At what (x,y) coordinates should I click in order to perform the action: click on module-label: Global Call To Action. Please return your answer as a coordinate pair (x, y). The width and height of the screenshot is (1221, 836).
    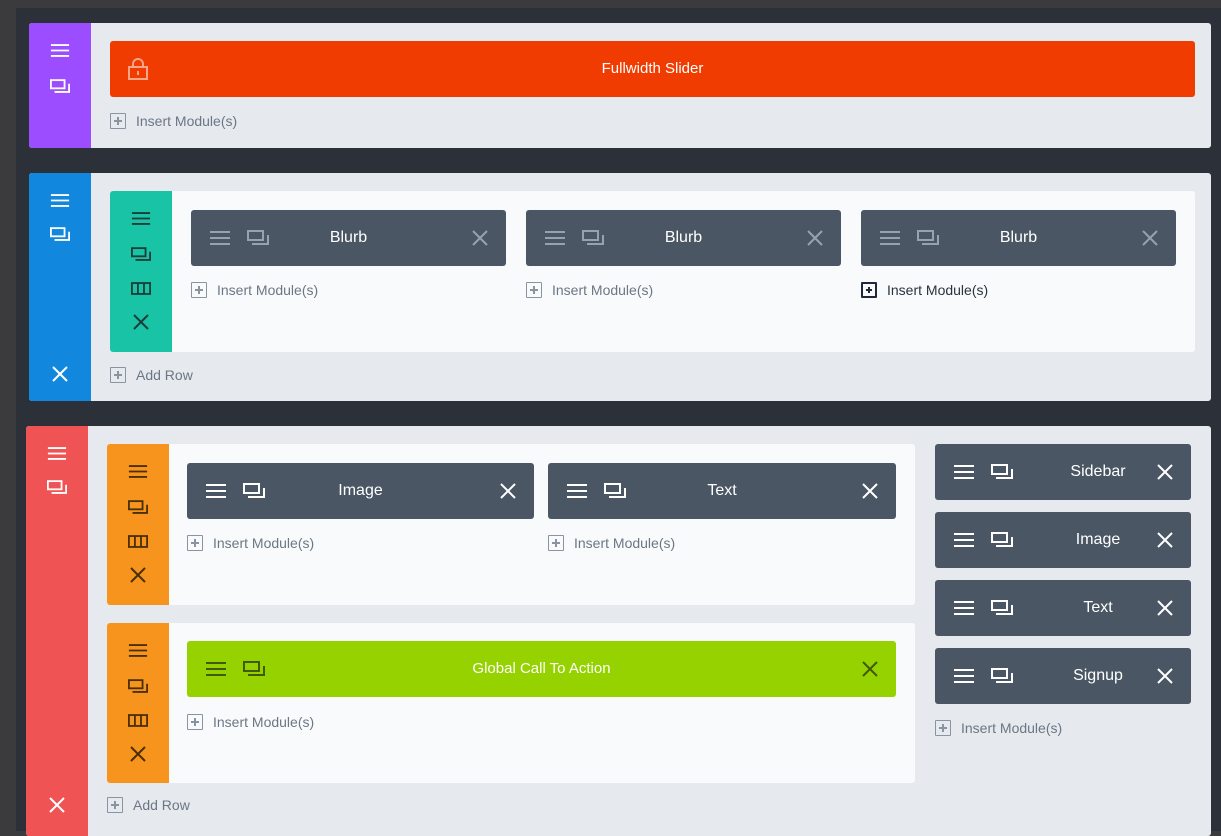
    Looking at the image, I should click on (541, 668).